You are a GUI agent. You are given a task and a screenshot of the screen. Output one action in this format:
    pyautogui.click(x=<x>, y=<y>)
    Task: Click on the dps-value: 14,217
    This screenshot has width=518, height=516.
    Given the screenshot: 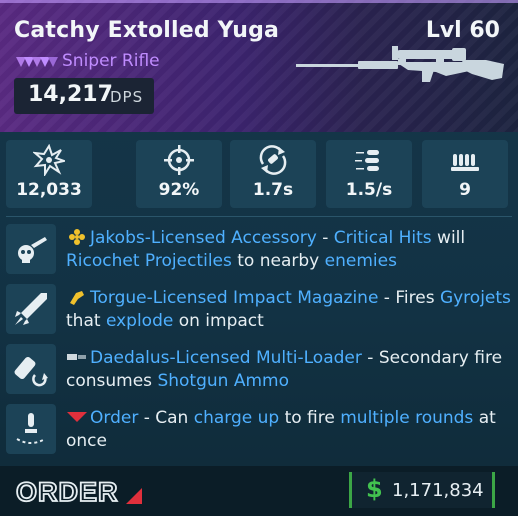 What is the action you would take?
    pyautogui.click(x=70, y=94)
    